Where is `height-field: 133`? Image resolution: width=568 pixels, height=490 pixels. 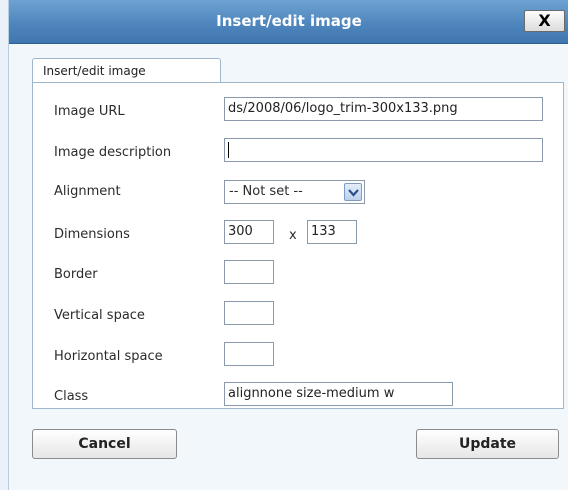 height-field: 133 is located at coordinates (332, 232).